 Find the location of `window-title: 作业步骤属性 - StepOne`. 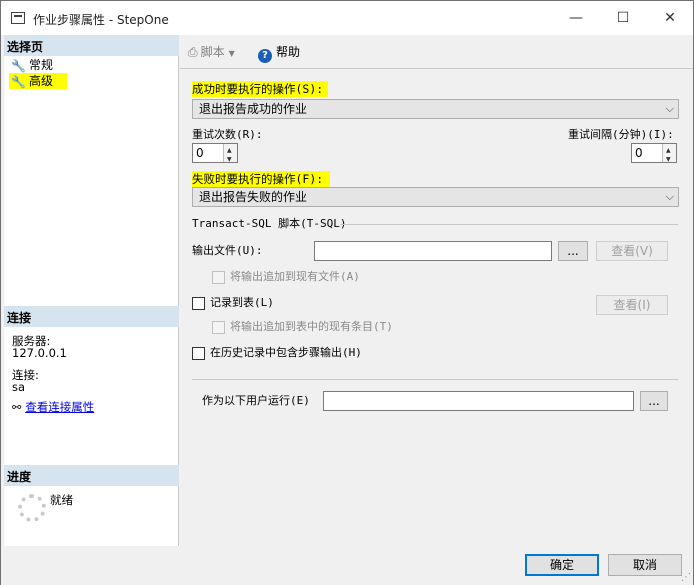

window-title: 作业步骤属性 - StepOne is located at coordinates (101, 20).